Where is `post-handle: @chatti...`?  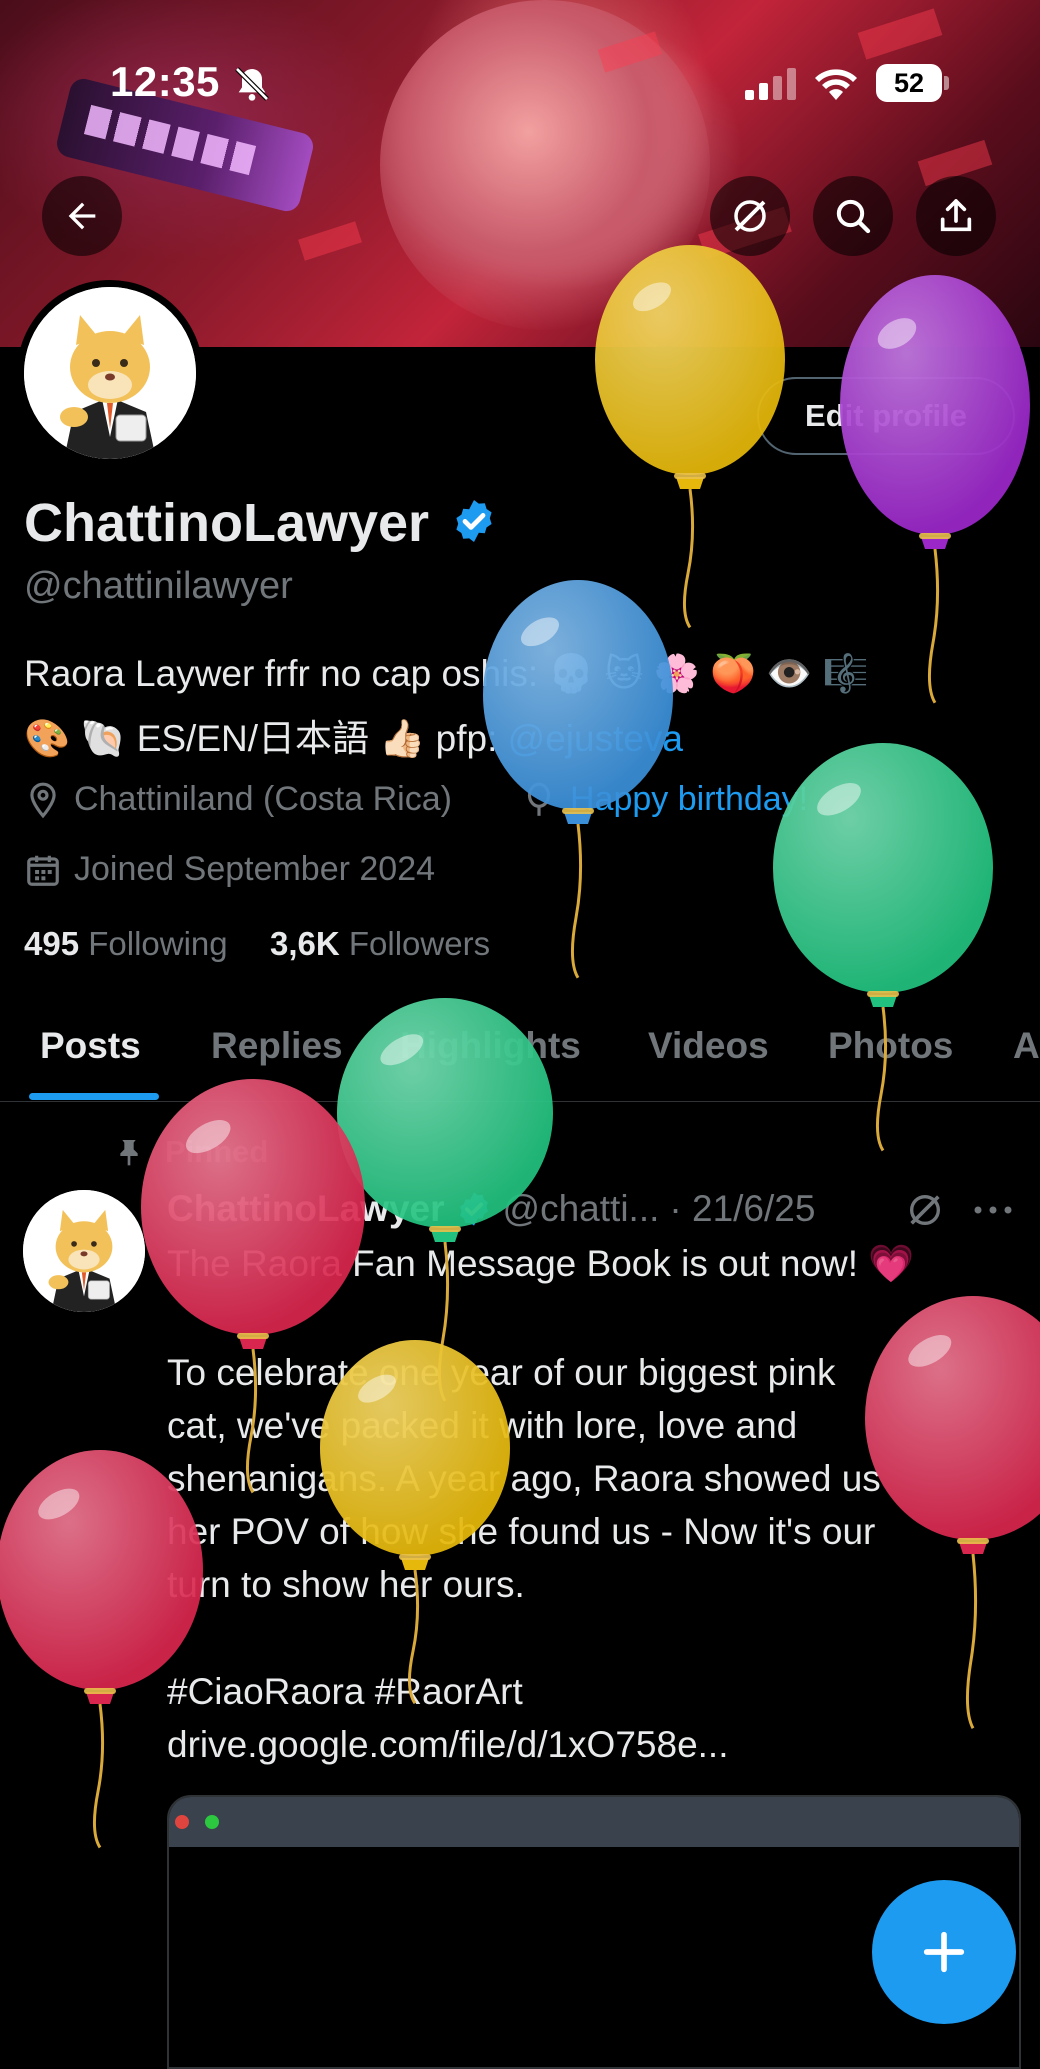
post-handle: @chatti... is located at coordinates (581, 1209).